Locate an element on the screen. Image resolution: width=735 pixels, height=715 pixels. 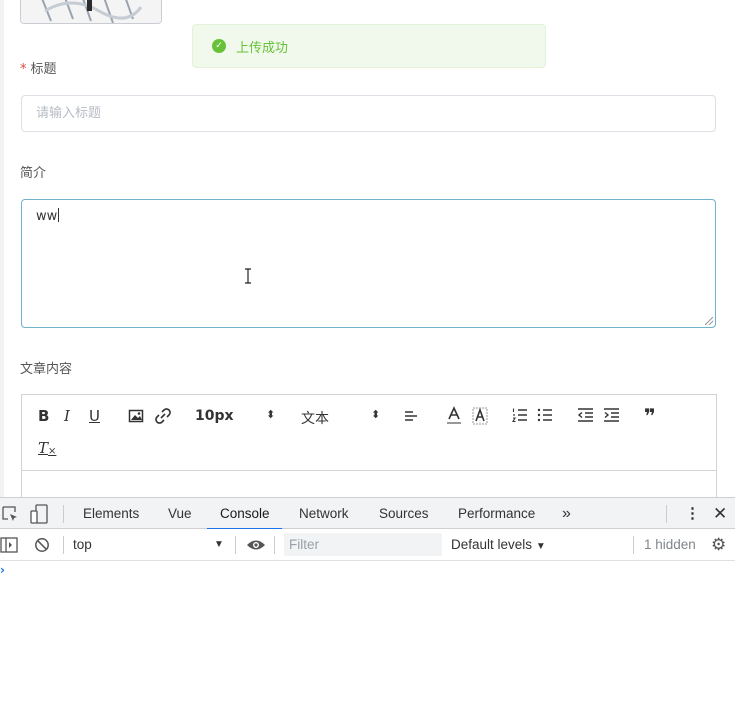
title-input: 请输入标题 is located at coordinates (368, 113).